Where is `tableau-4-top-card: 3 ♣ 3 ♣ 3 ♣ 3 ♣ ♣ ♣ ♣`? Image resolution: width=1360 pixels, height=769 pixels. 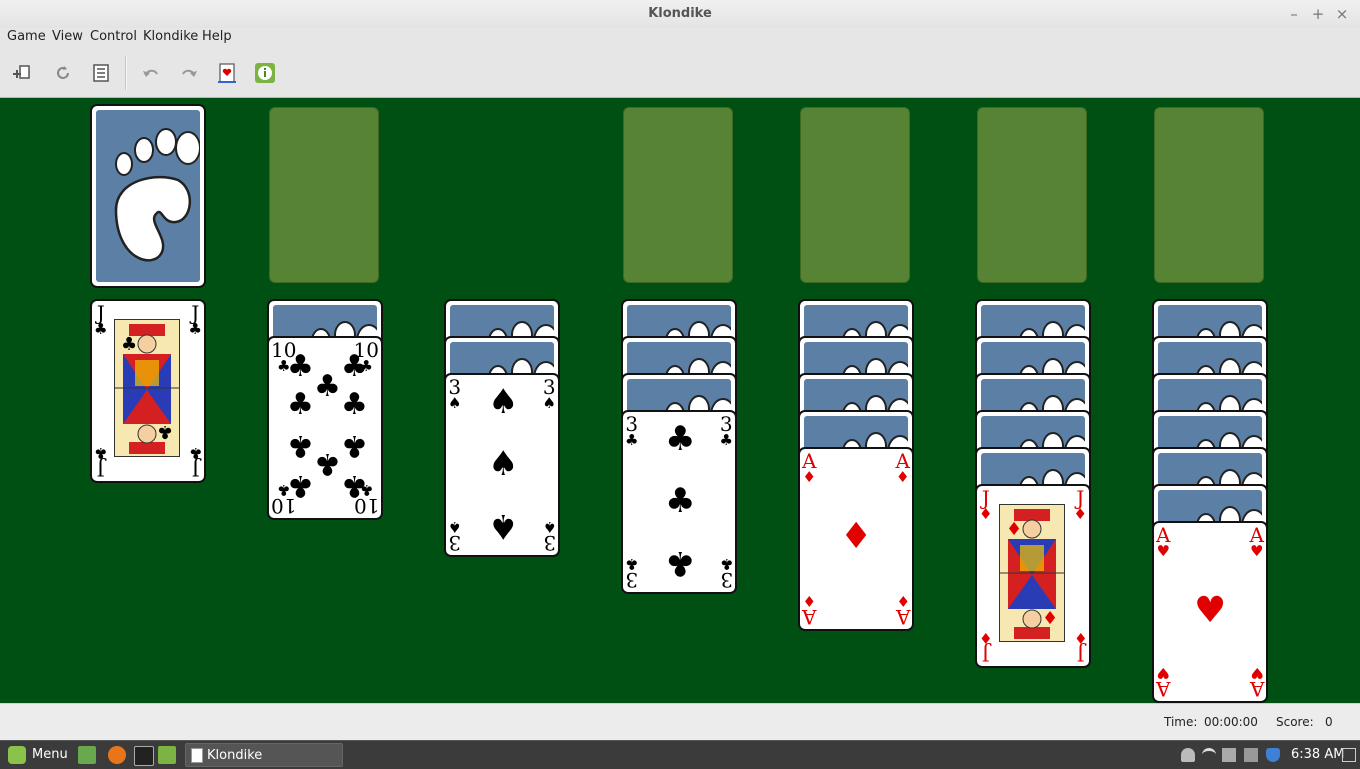 tableau-4-top-card: 3 ♣ 3 ♣ 3 ♣ 3 ♣ ♣ ♣ ♣ is located at coordinates (679, 502).